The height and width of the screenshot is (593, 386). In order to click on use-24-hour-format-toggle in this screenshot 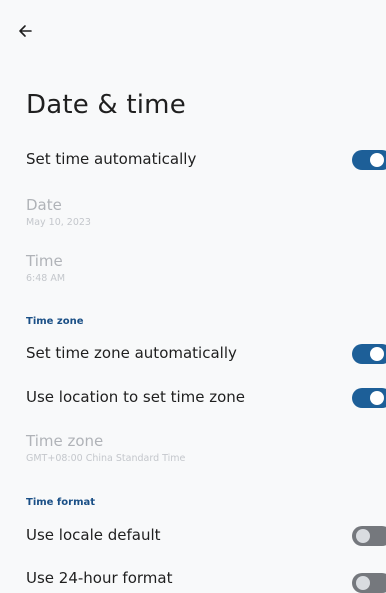, I will do `click(369, 583)`.